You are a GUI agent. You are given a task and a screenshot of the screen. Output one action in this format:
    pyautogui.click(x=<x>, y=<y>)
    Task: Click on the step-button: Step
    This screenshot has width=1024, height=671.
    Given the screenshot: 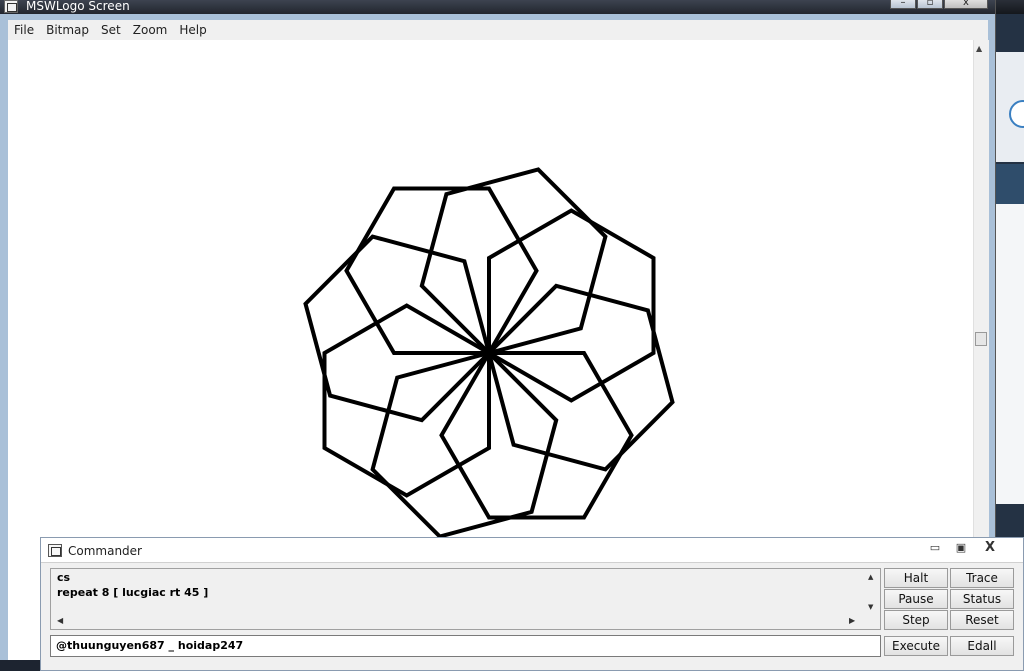 What is the action you would take?
    pyautogui.click(x=916, y=620)
    